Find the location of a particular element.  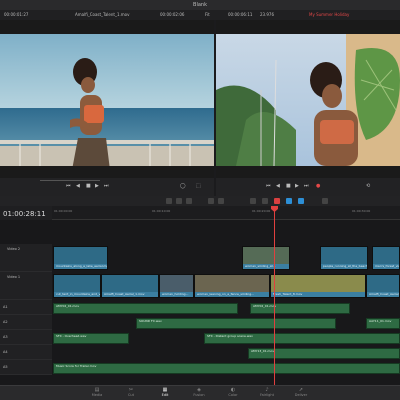

timeline-playhead-timecode: 01:00:28:11 is located at coordinates (24, 214).